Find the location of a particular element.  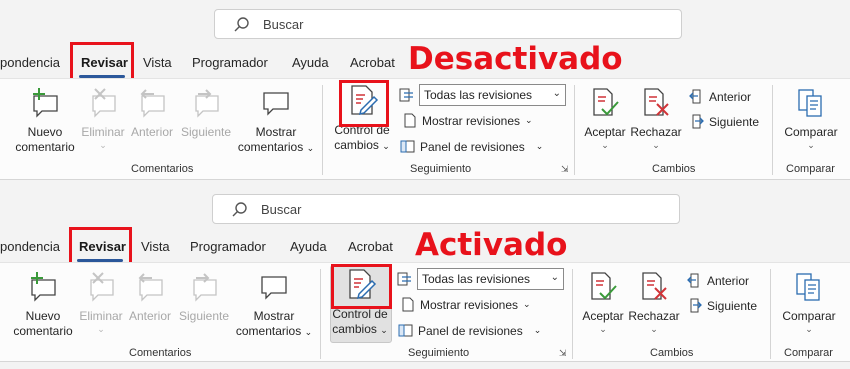

previous-change-label: Anterior is located at coordinates (730, 96).